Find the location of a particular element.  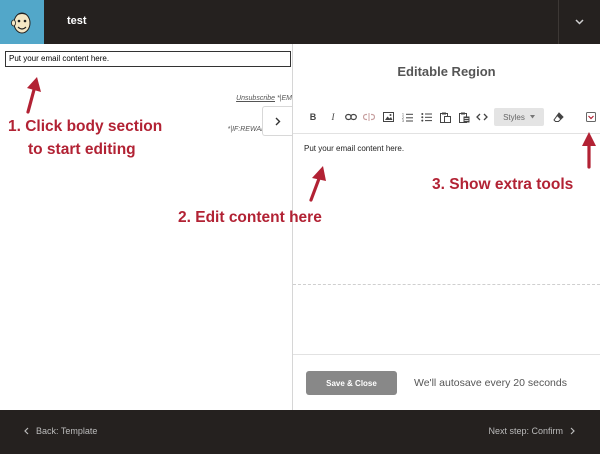

back-template-button: Back: Template is located at coordinates (60, 431).